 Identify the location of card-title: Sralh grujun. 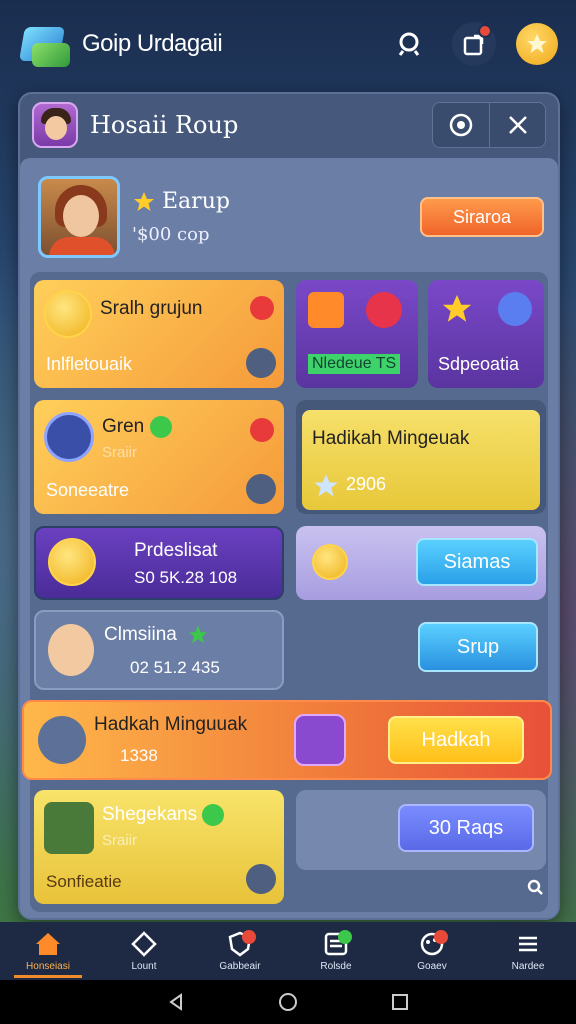
(151, 308).